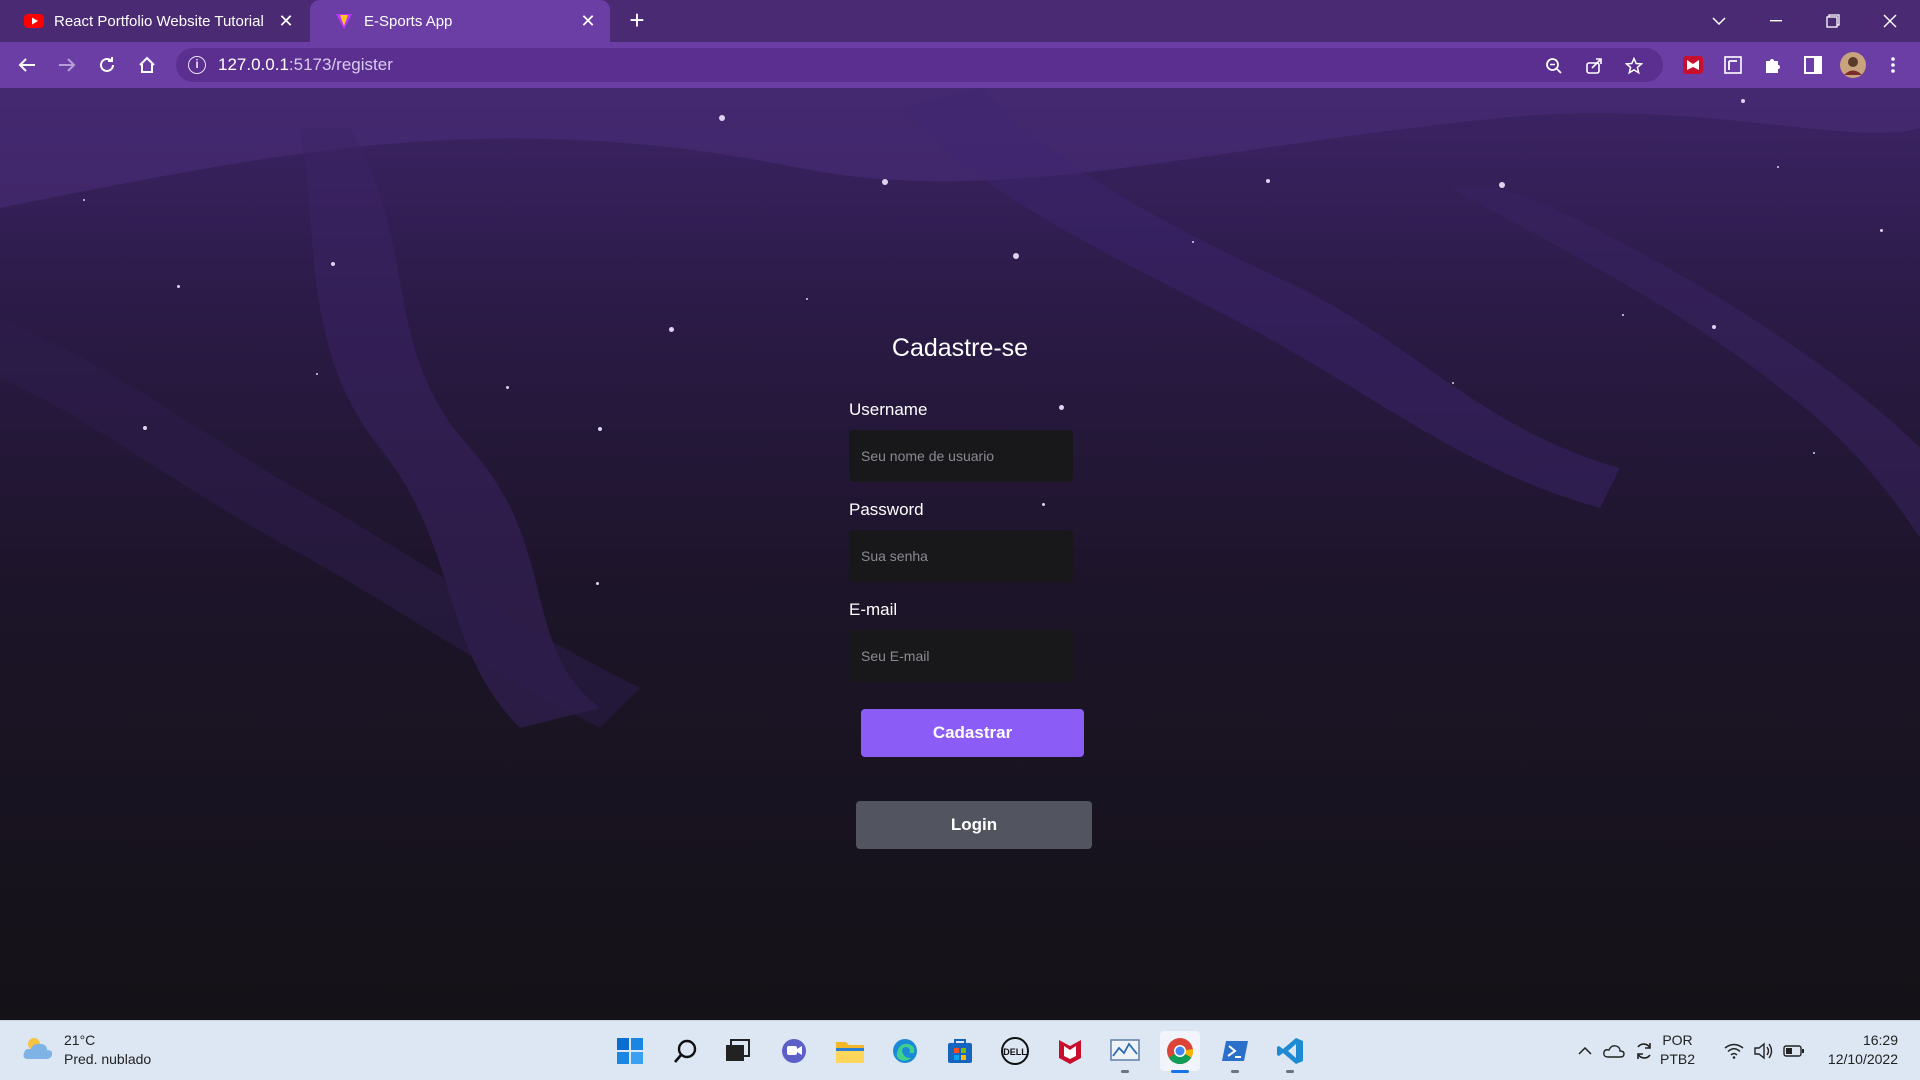 Image resolution: width=1920 pixels, height=1080 pixels. Describe the element at coordinates (738, 1051) in the screenshot. I see `task-view-icon` at that location.